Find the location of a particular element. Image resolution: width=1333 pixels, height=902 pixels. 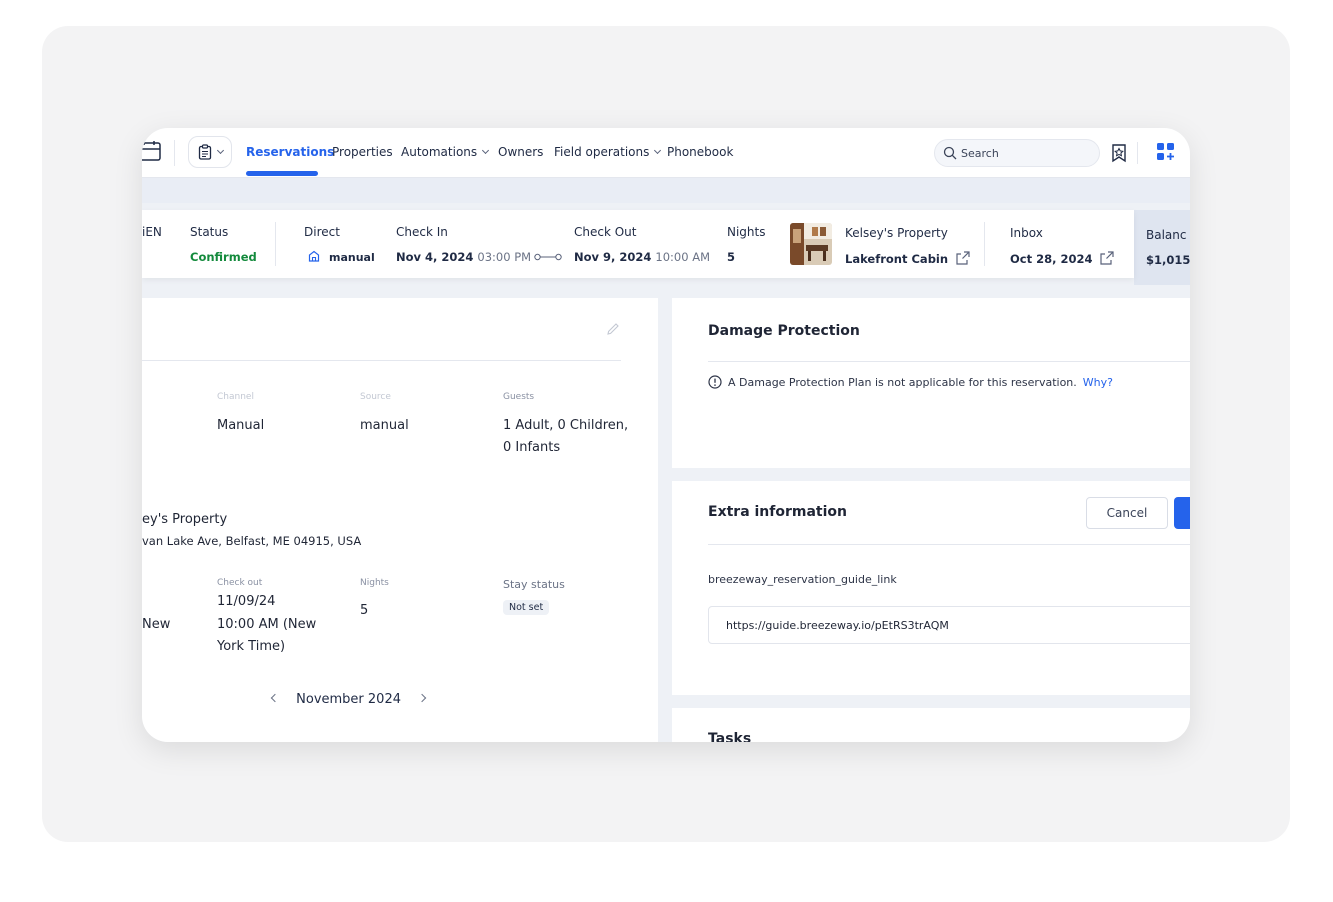

checkout-label: Check out is located at coordinates (240, 583).